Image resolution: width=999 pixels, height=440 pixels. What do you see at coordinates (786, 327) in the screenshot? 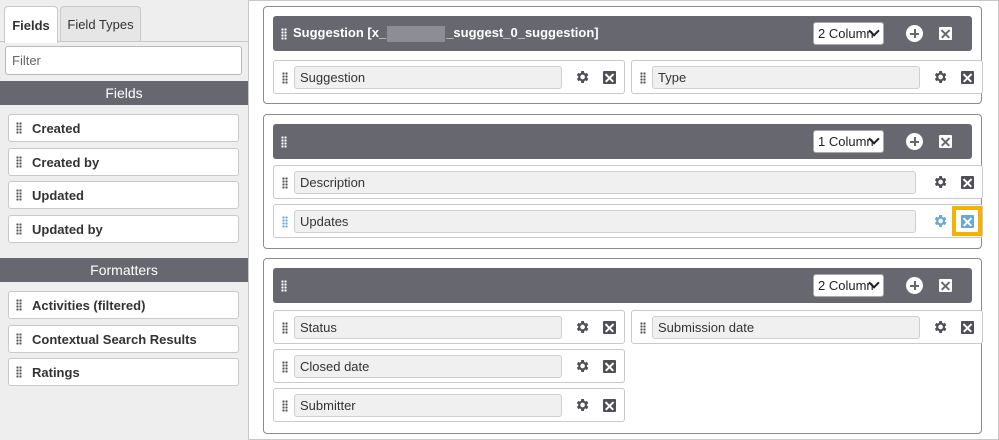
I see `field-input: Submission date` at bounding box center [786, 327].